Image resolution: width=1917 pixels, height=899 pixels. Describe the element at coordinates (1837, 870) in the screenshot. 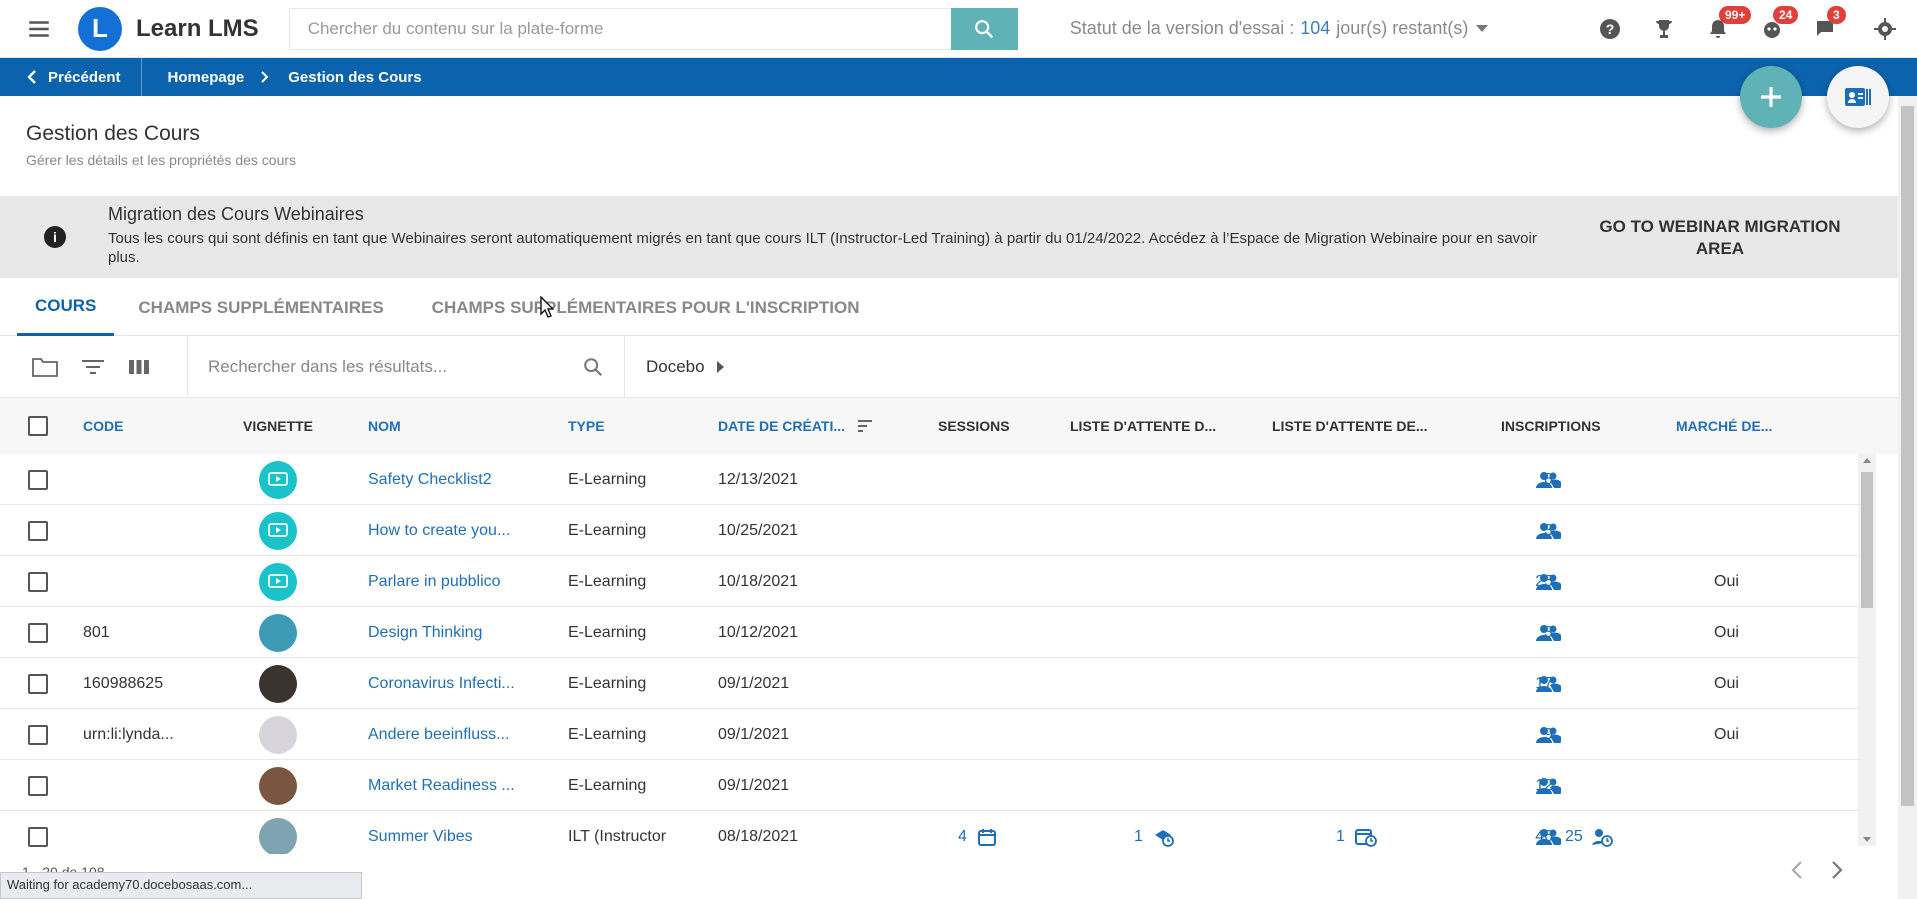

I see `chevron-right-icon` at that location.